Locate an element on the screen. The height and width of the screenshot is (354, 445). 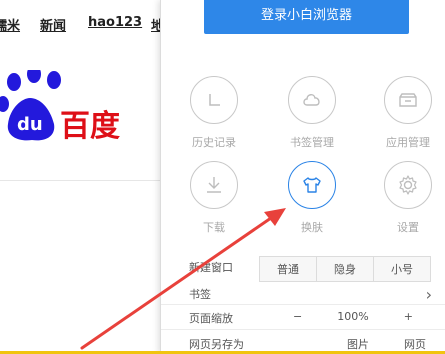
menu-item-label: 书签管理 is located at coordinates (312, 142).